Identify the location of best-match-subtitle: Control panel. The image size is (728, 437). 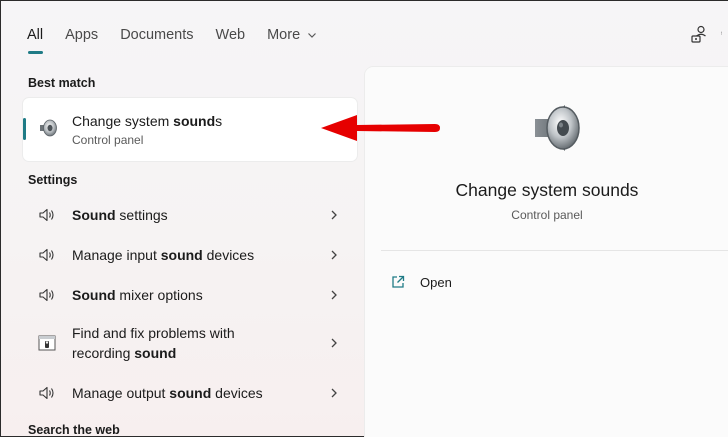
(108, 140).